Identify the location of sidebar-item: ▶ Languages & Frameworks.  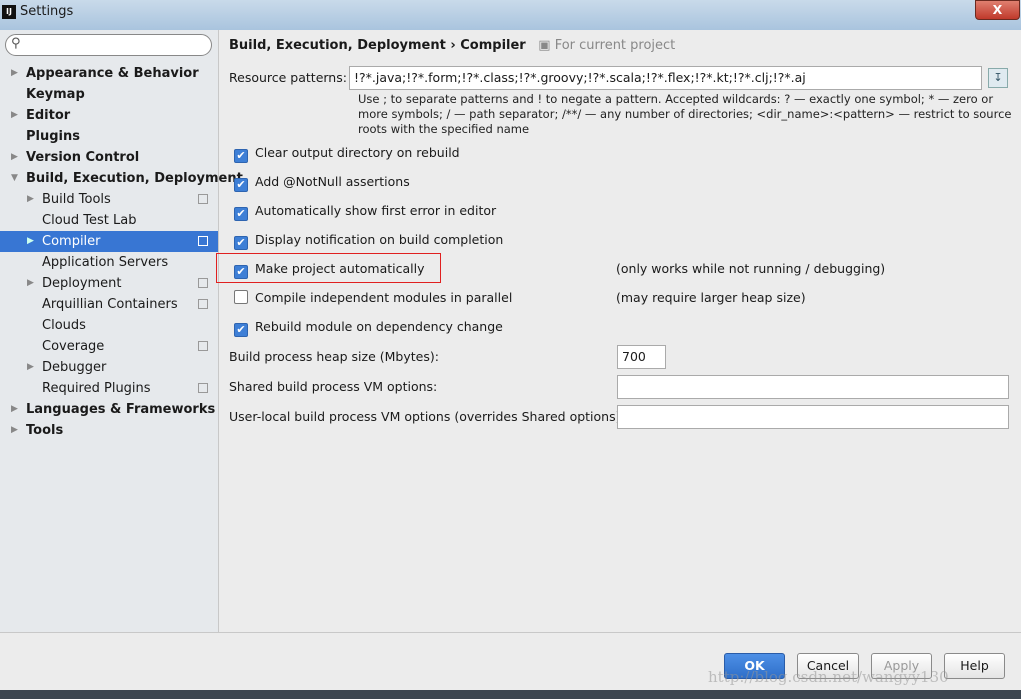
(109, 409).